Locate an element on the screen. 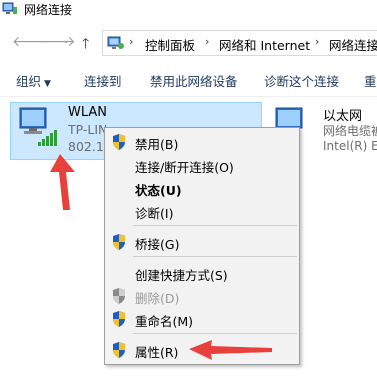 Image resolution: width=377 pixels, height=383 pixels. navigation-bar: 🡐 🡒 ⌄ 🡑 › 控制面板 › 网络和 Internet › 网络连接 is located at coordinates (188, 42).